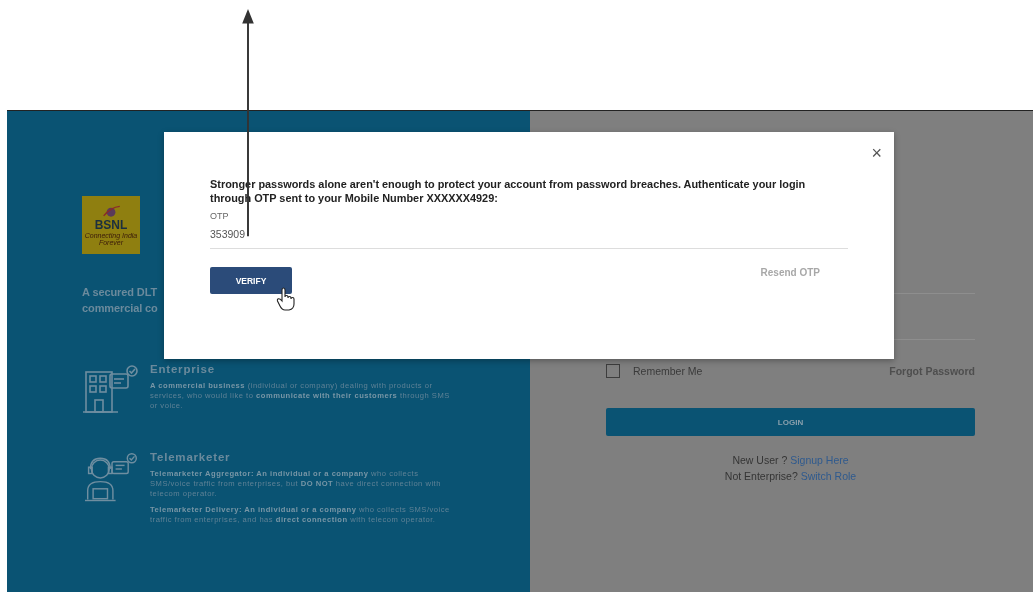 This screenshot has width=1033, height=592. What do you see at coordinates (529, 230) in the screenshot?
I see `otp-field: OTP 353909` at bounding box center [529, 230].